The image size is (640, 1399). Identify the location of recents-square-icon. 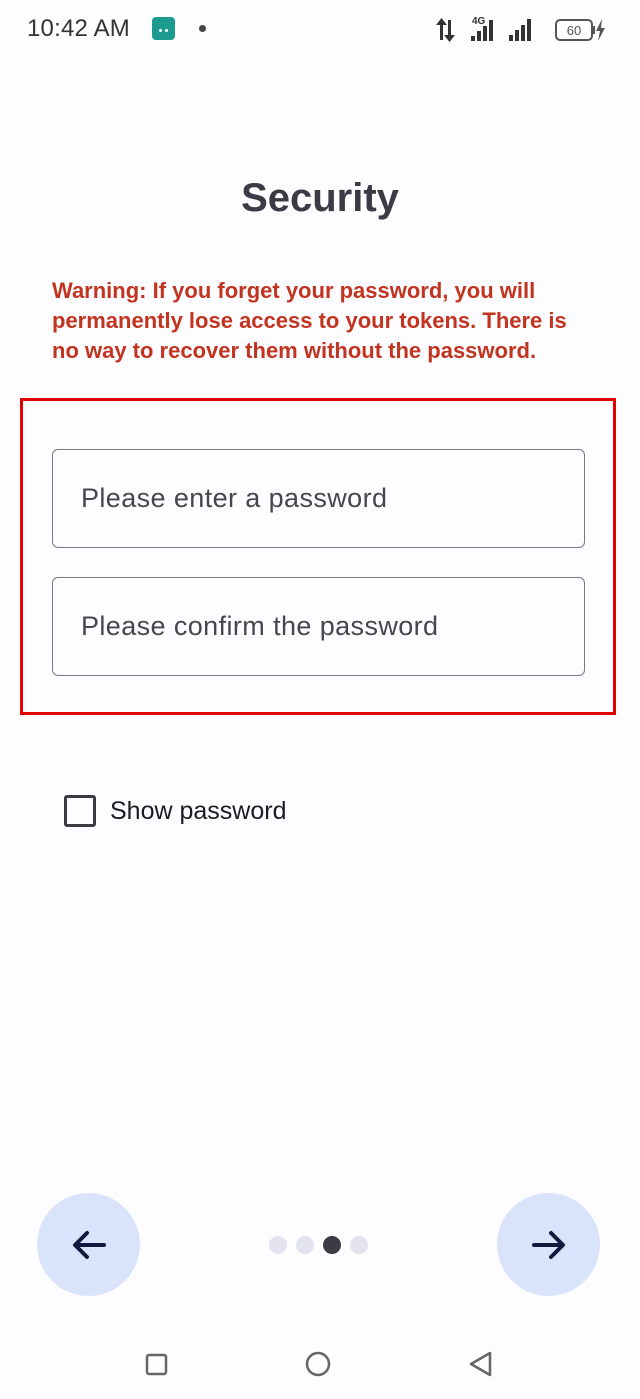
(156, 1364).